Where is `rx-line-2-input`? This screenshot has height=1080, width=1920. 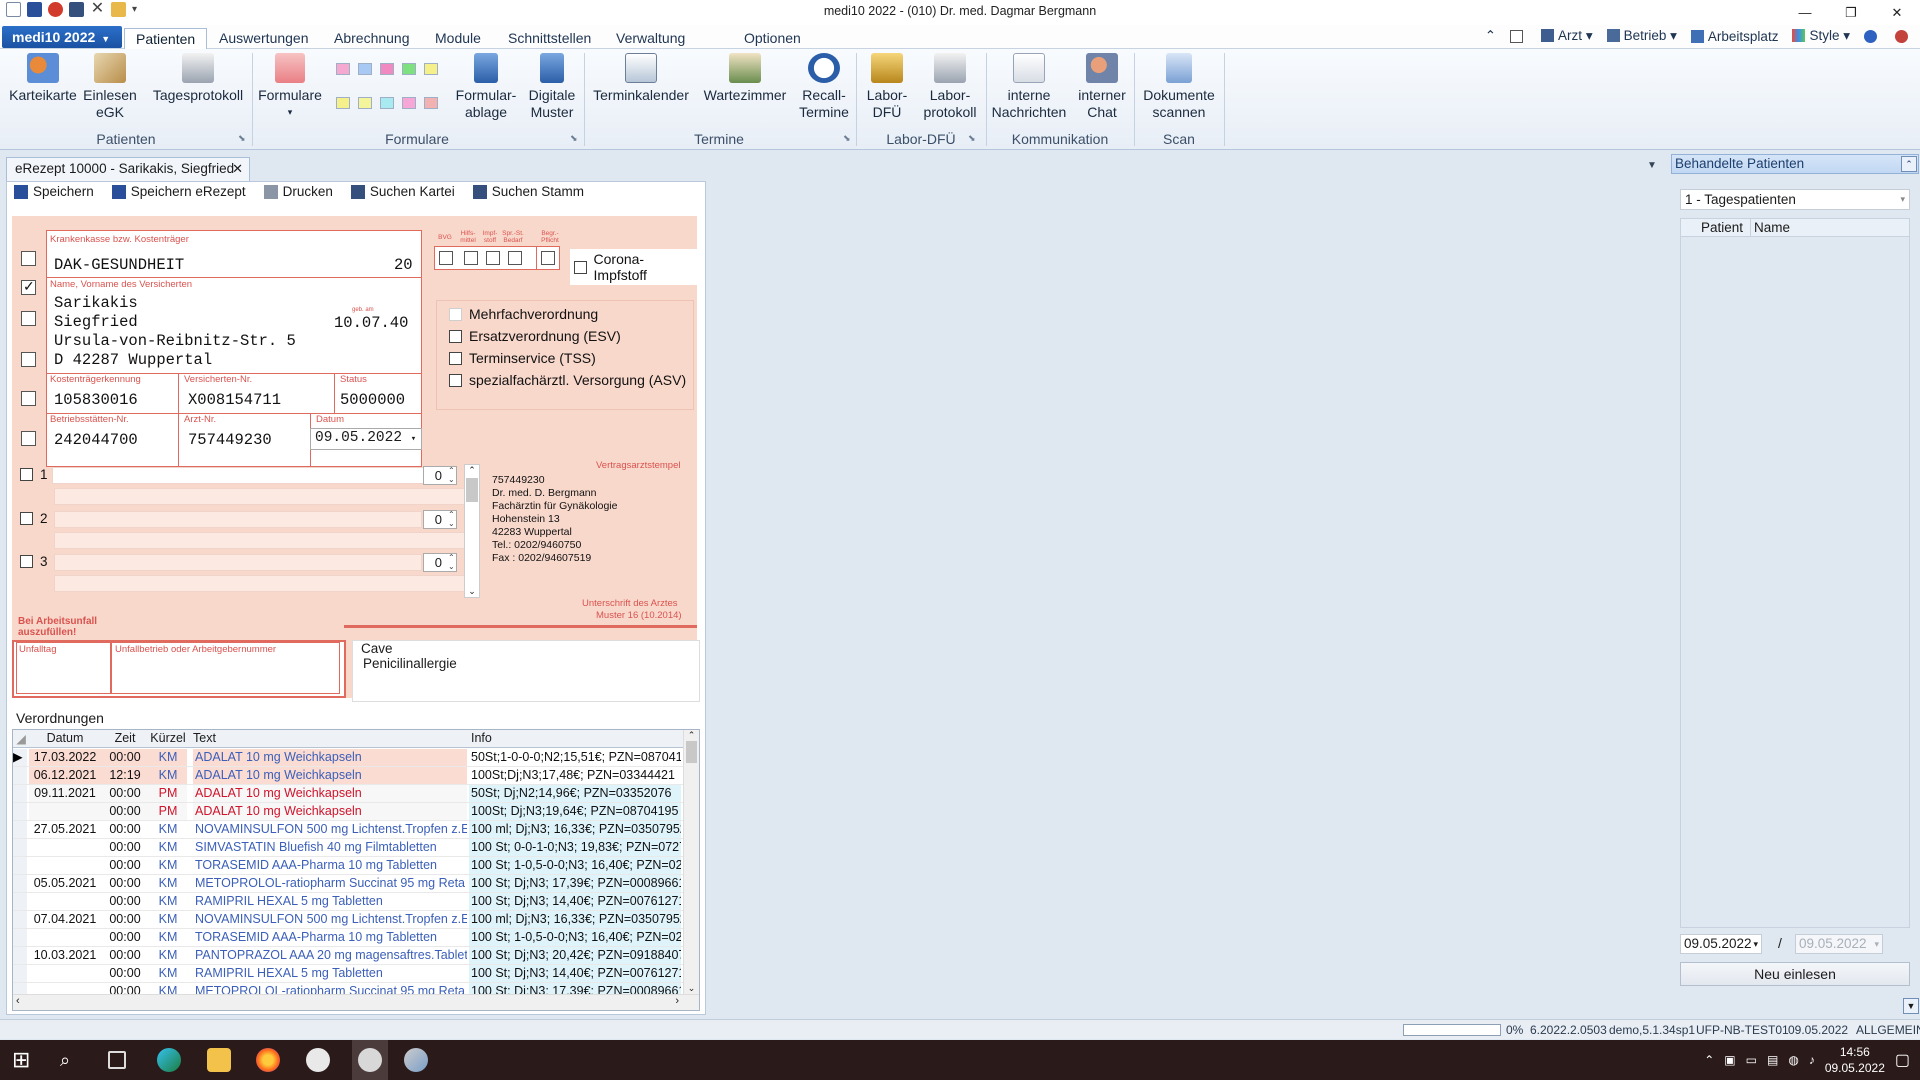
rx-line-2-input is located at coordinates (238, 519).